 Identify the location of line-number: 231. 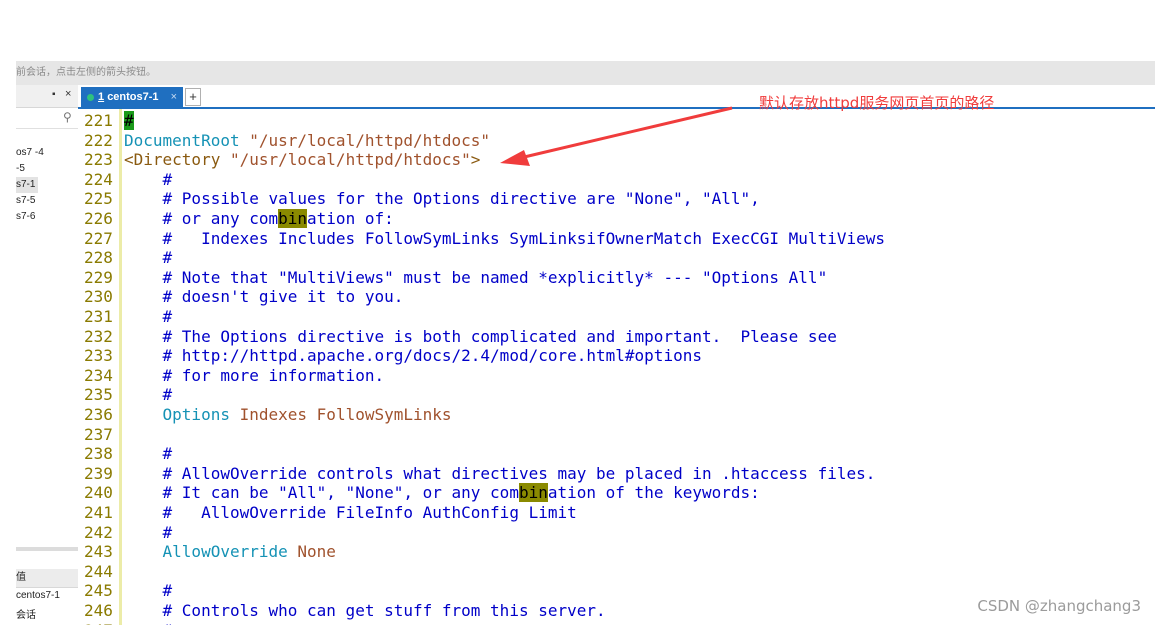
(98, 316).